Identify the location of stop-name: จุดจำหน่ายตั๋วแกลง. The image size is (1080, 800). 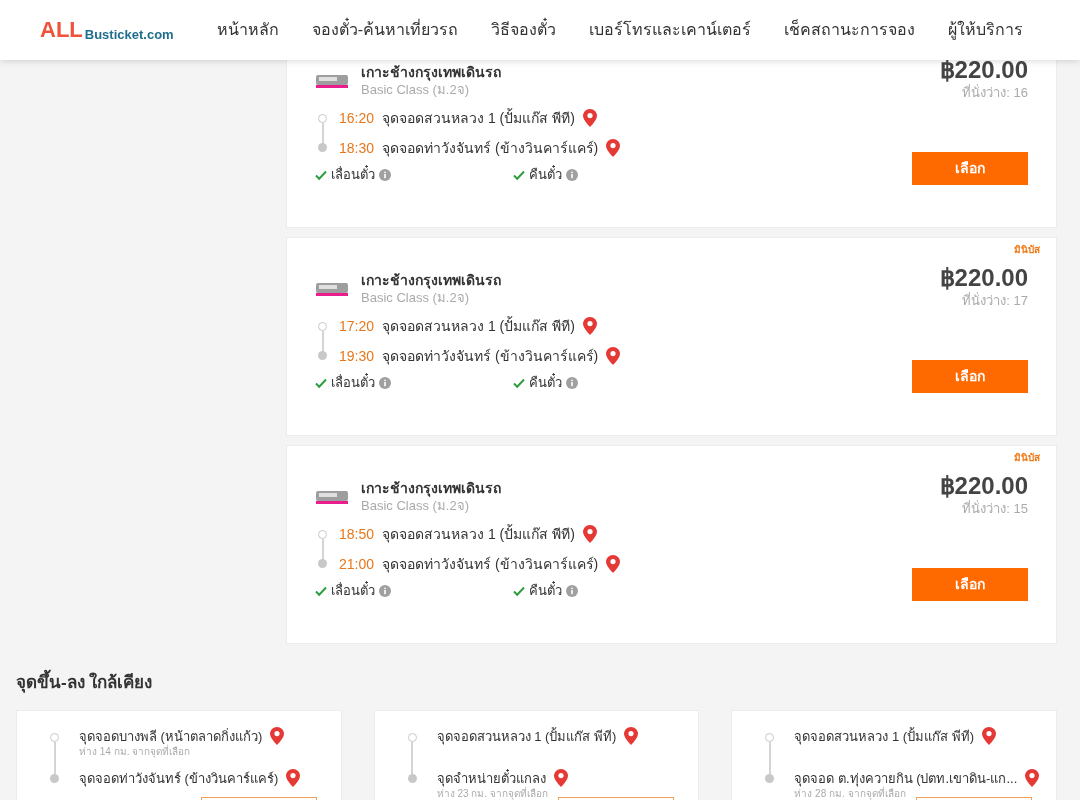
(491, 777).